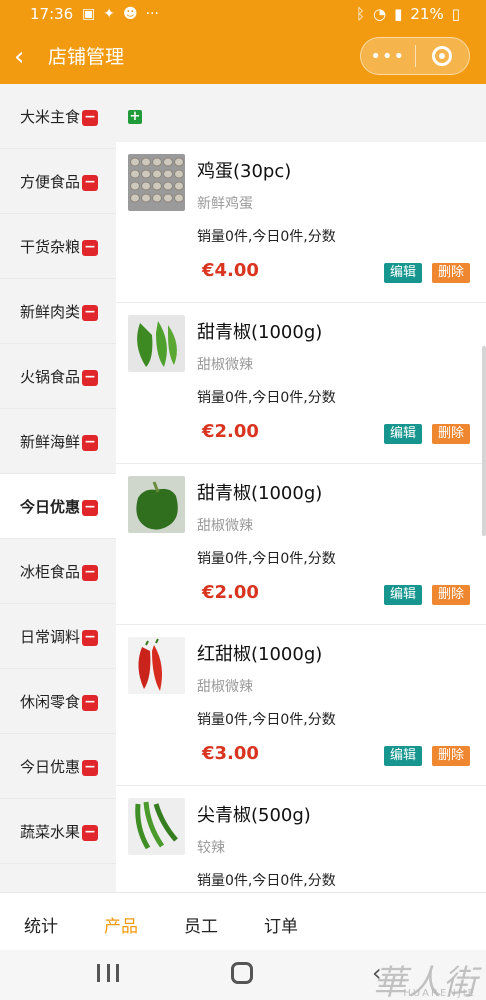  I want to click on sidebar-item-label: 日常调料, so click(50, 636).